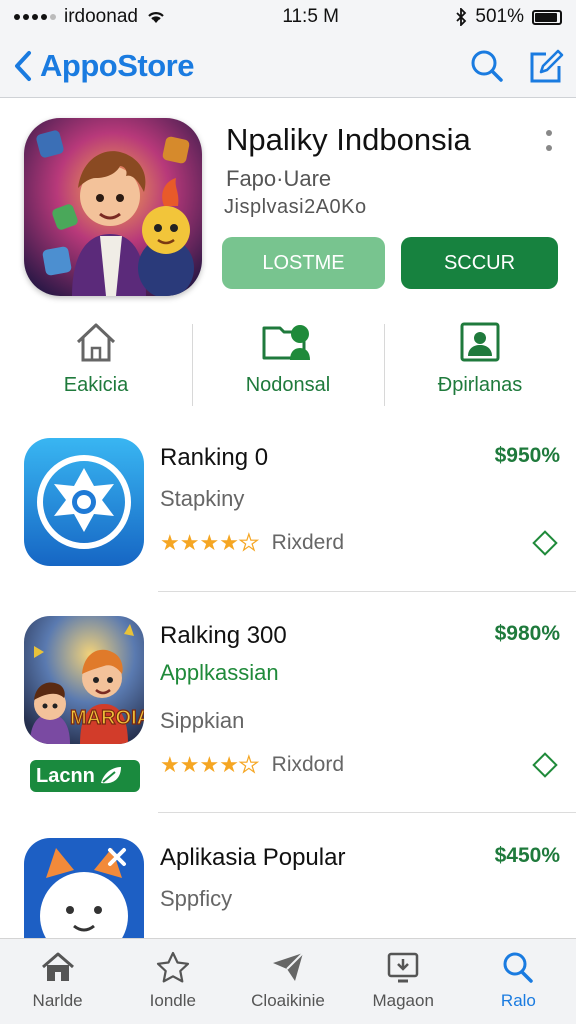  I want to click on tab-explore: Cloaikinie, so click(287, 981).